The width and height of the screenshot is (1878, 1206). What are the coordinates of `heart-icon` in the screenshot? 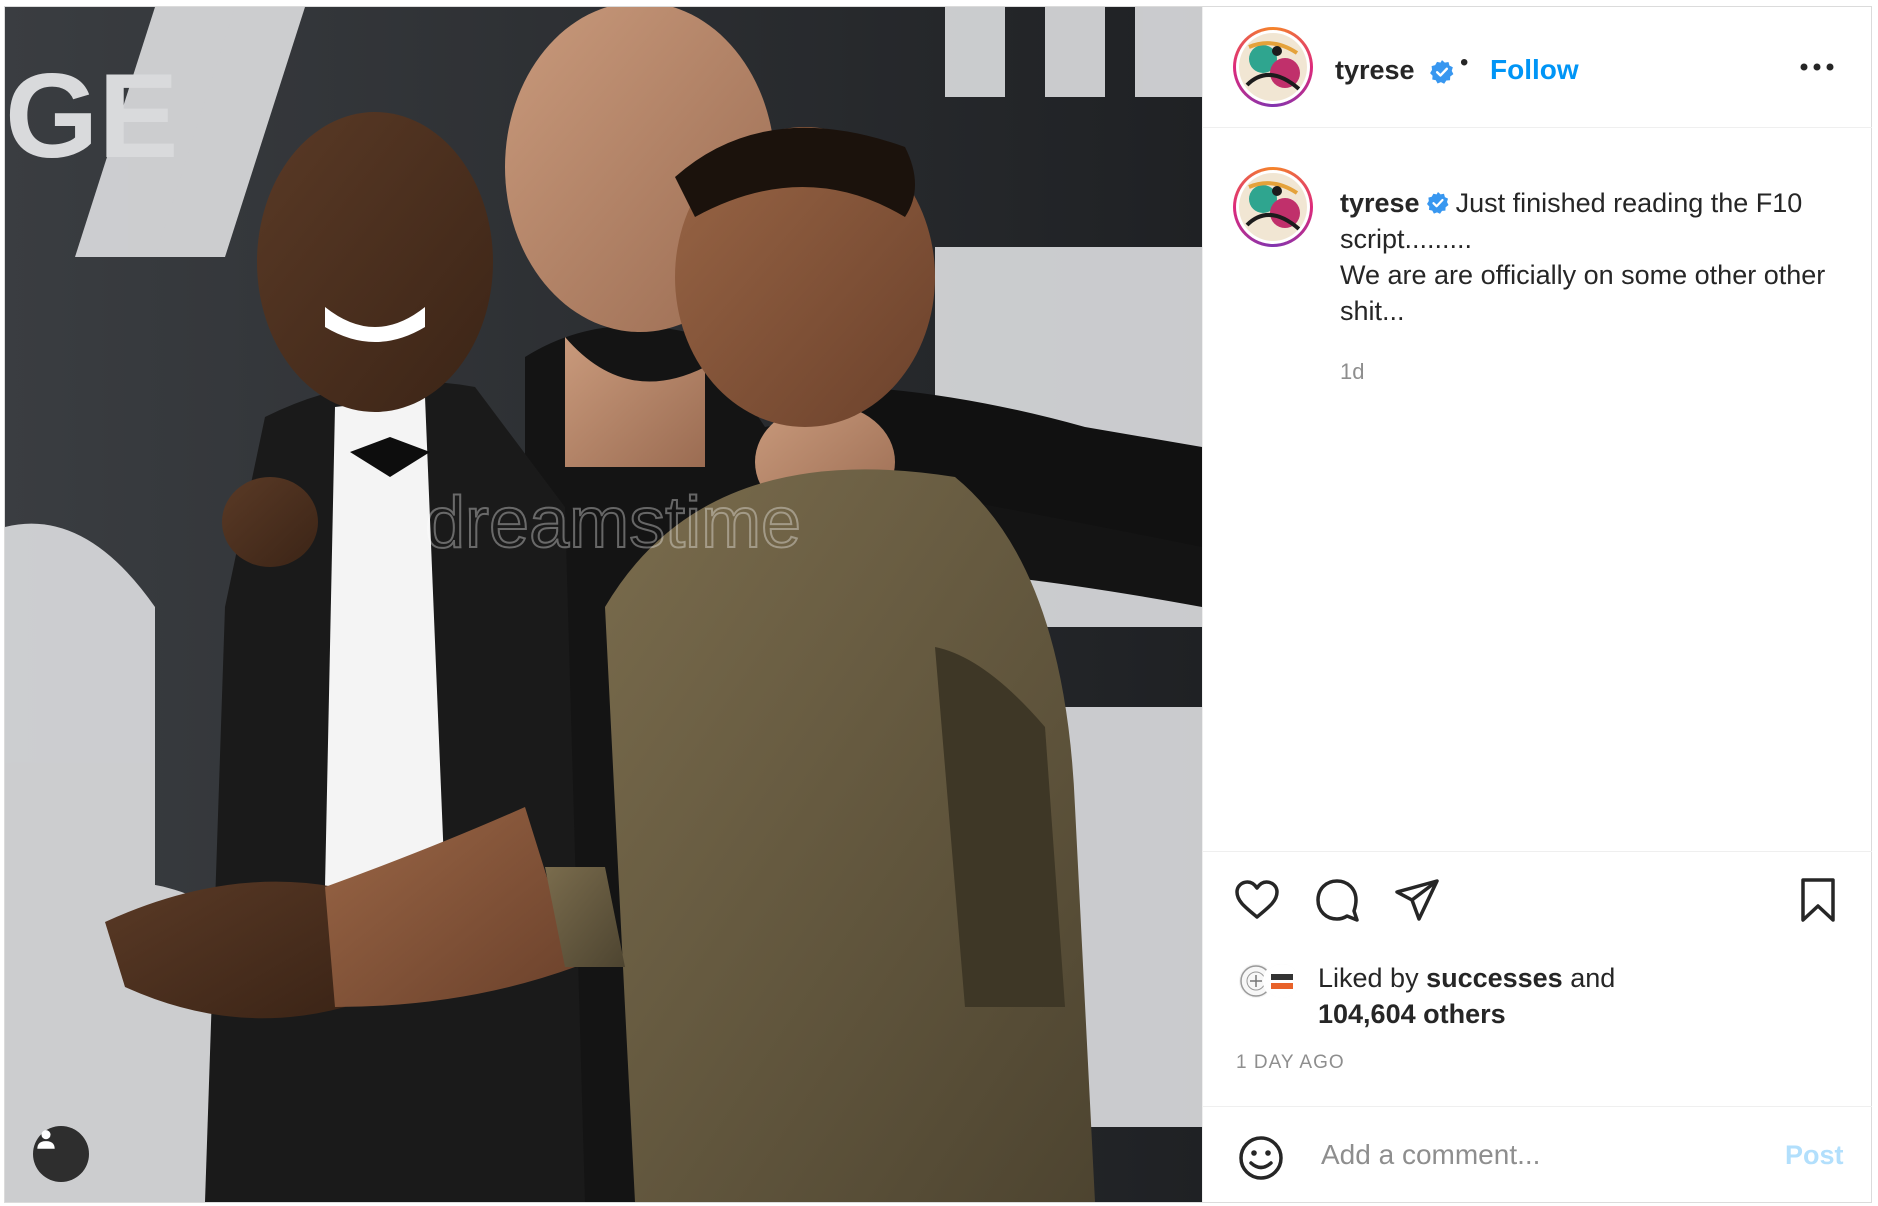 It's located at (1257, 900).